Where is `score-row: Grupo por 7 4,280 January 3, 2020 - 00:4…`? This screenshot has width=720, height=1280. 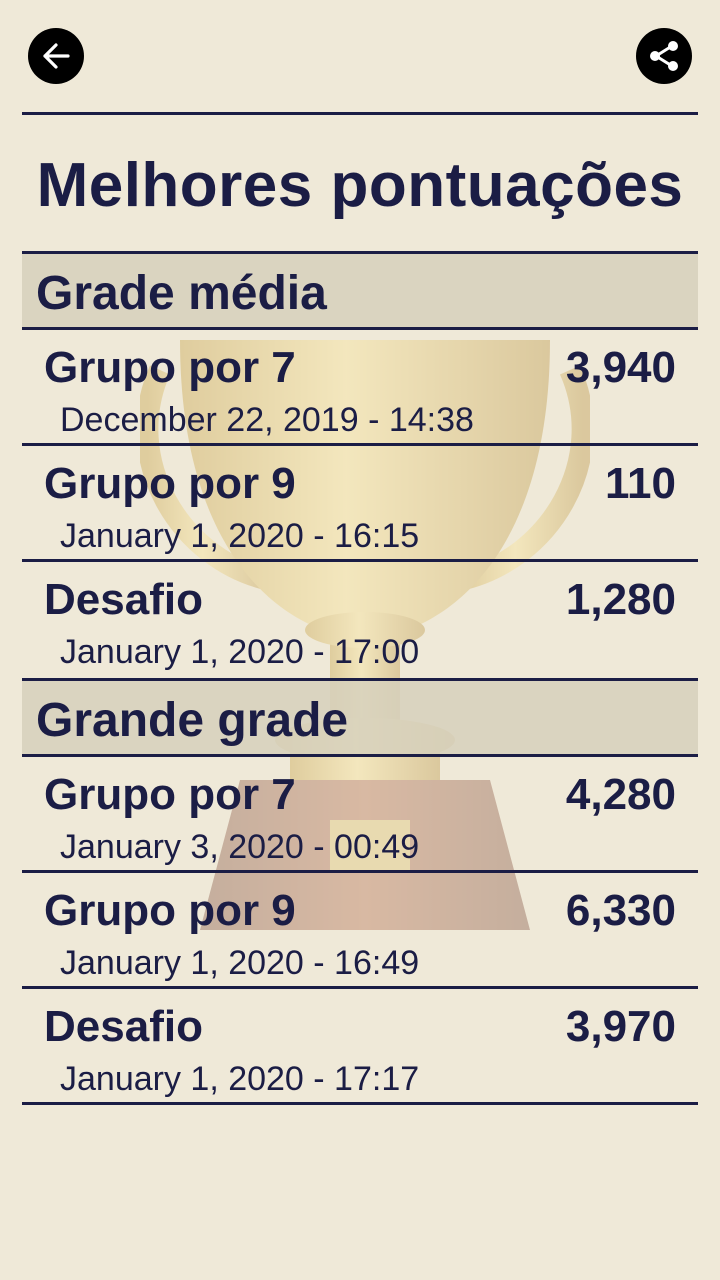 score-row: Grupo por 7 4,280 January 3, 2020 - 00:4… is located at coordinates (360, 815).